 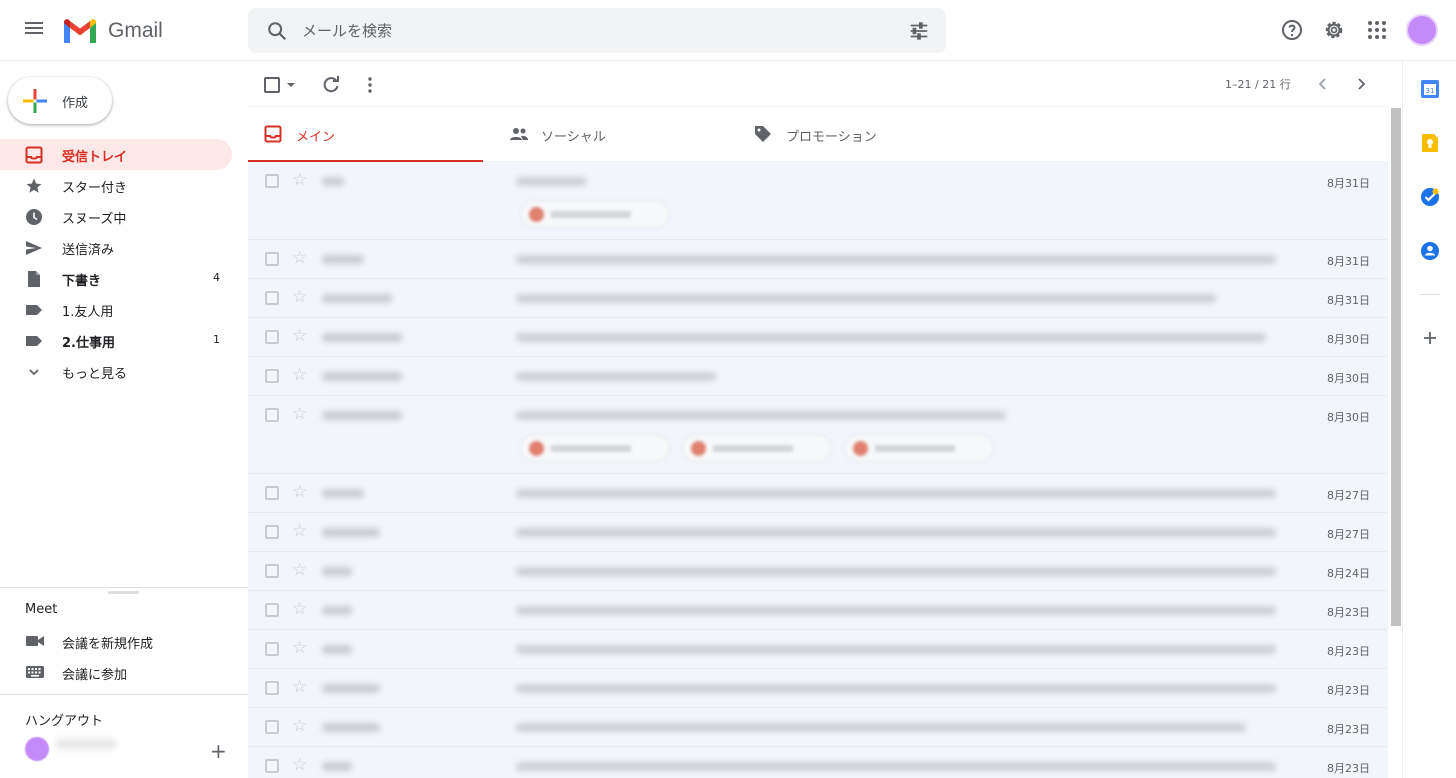 I want to click on sidebar-item-starred: スター付き, so click(x=116, y=185).